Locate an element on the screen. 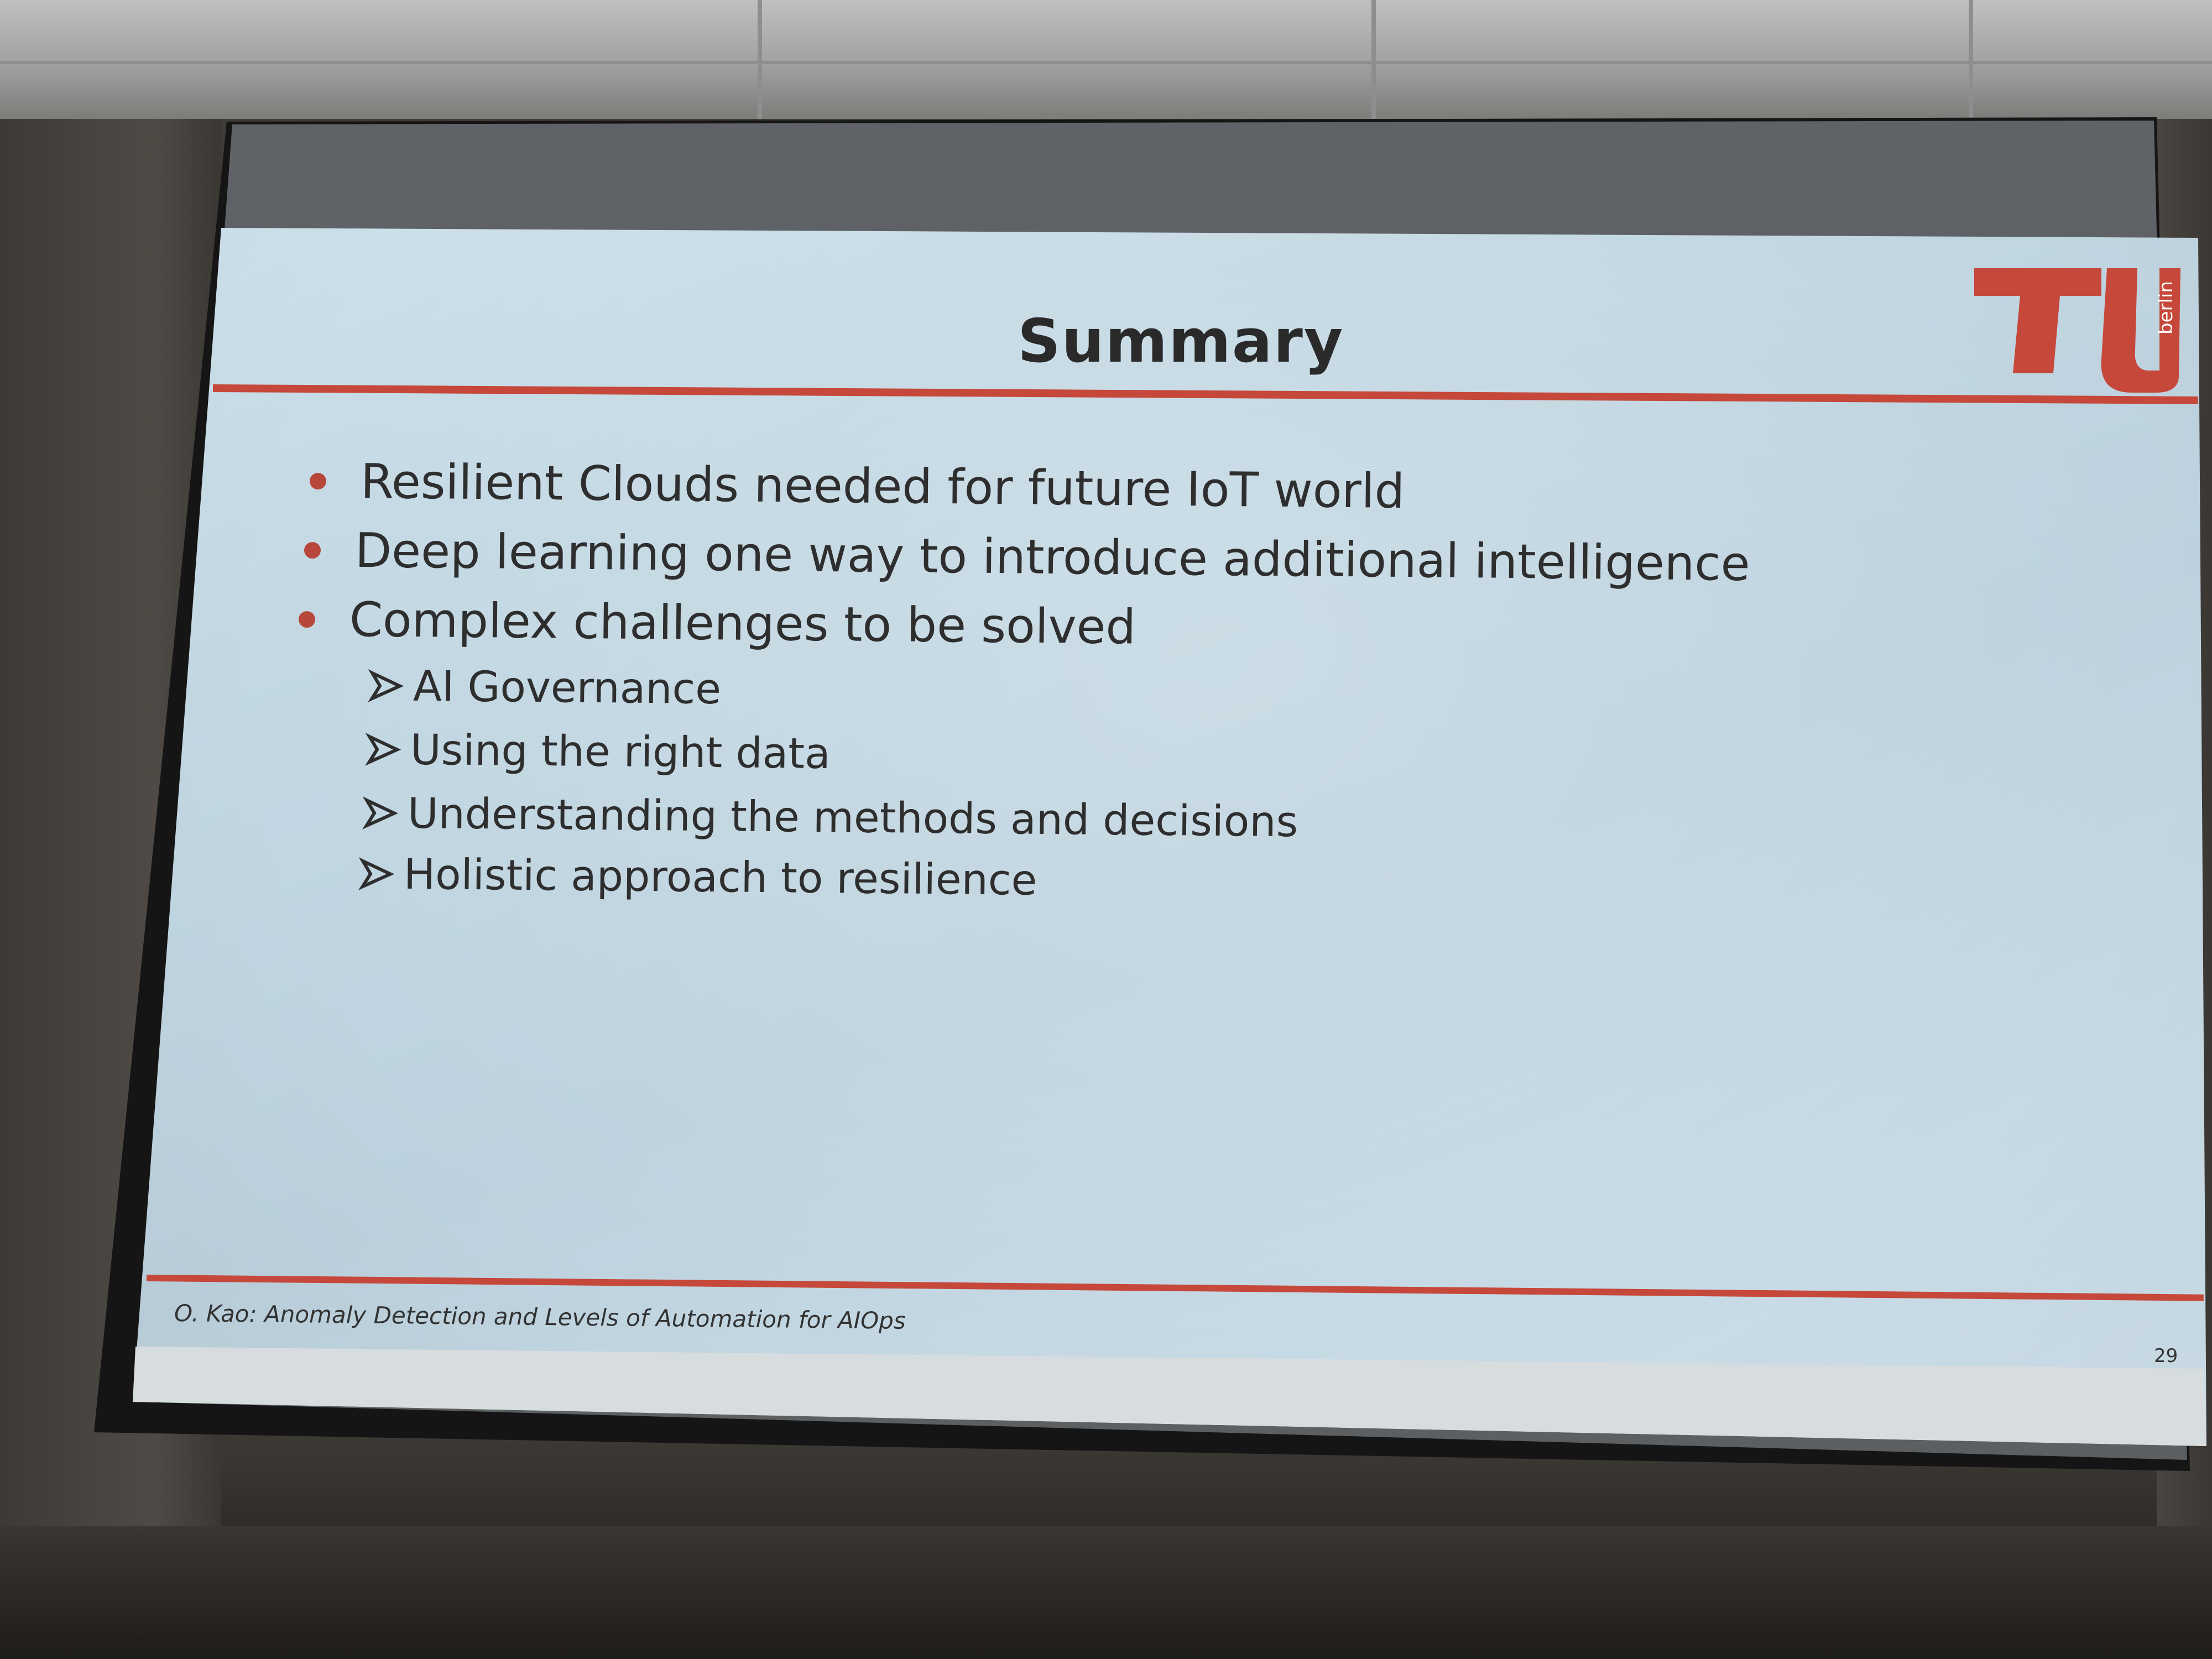  slide-page-number: 29 is located at coordinates (2166, 1356).